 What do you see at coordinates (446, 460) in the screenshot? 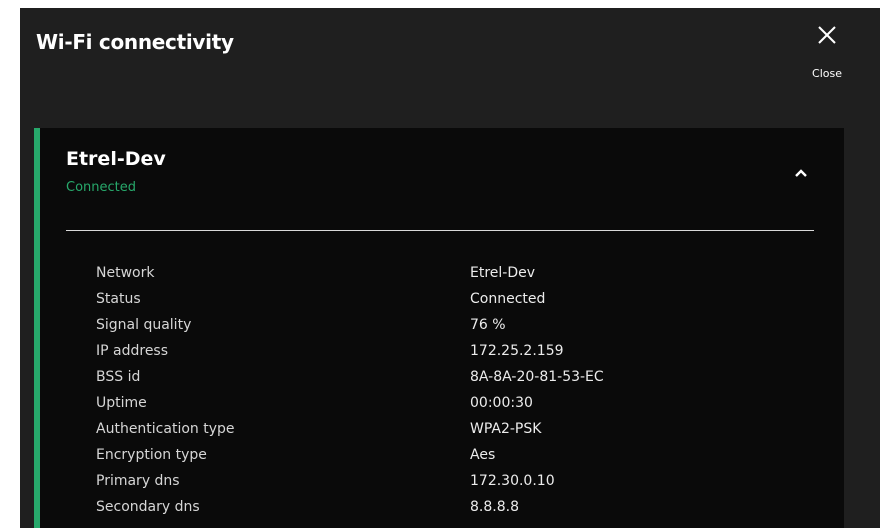
I see `detail-row-encryption-type: Encryption type Aes` at bounding box center [446, 460].